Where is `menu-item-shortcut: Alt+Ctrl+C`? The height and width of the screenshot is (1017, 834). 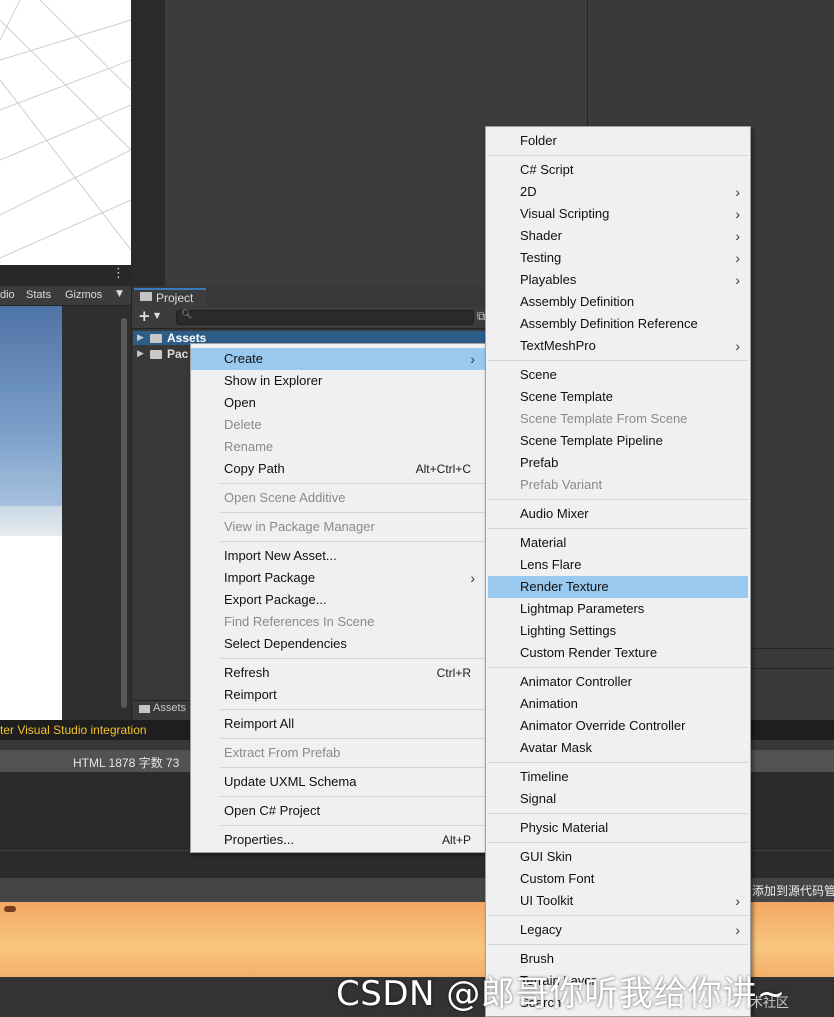 menu-item-shortcut: Alt+Ctrl+C is located at coordinates (443, 469).